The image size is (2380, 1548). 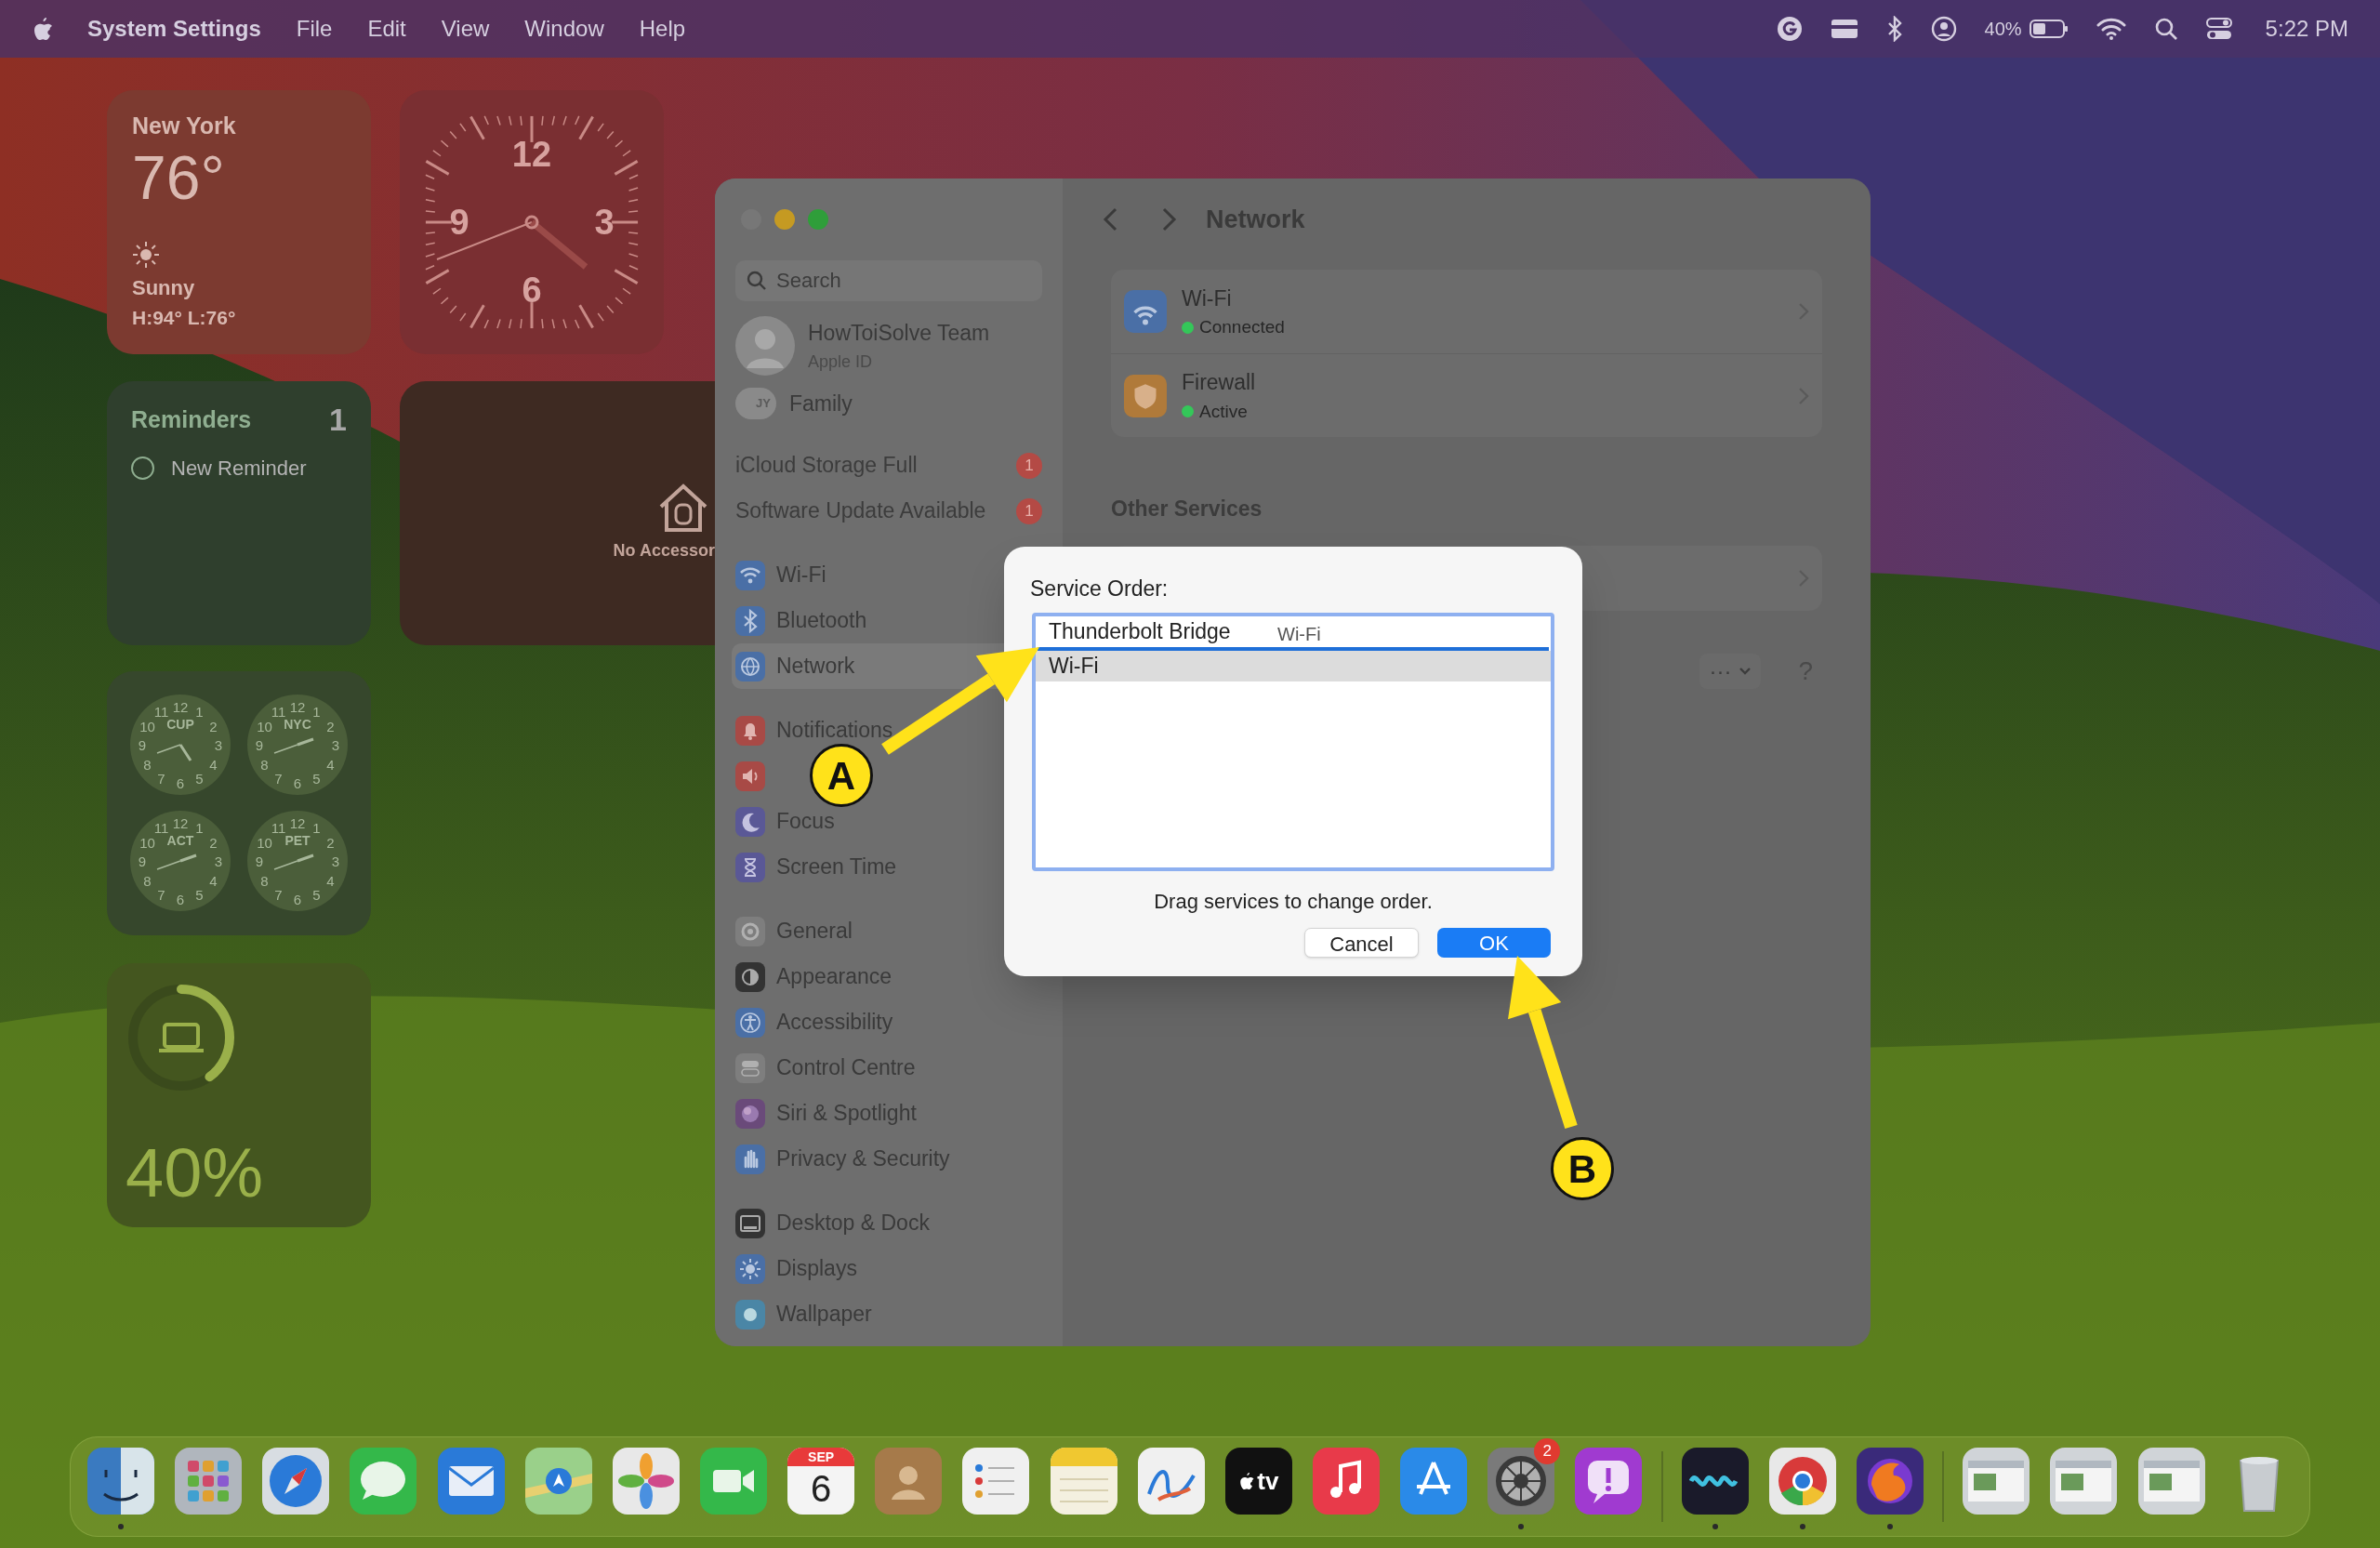 I want to click on temperature: 76°, so click(x=179, y=177).